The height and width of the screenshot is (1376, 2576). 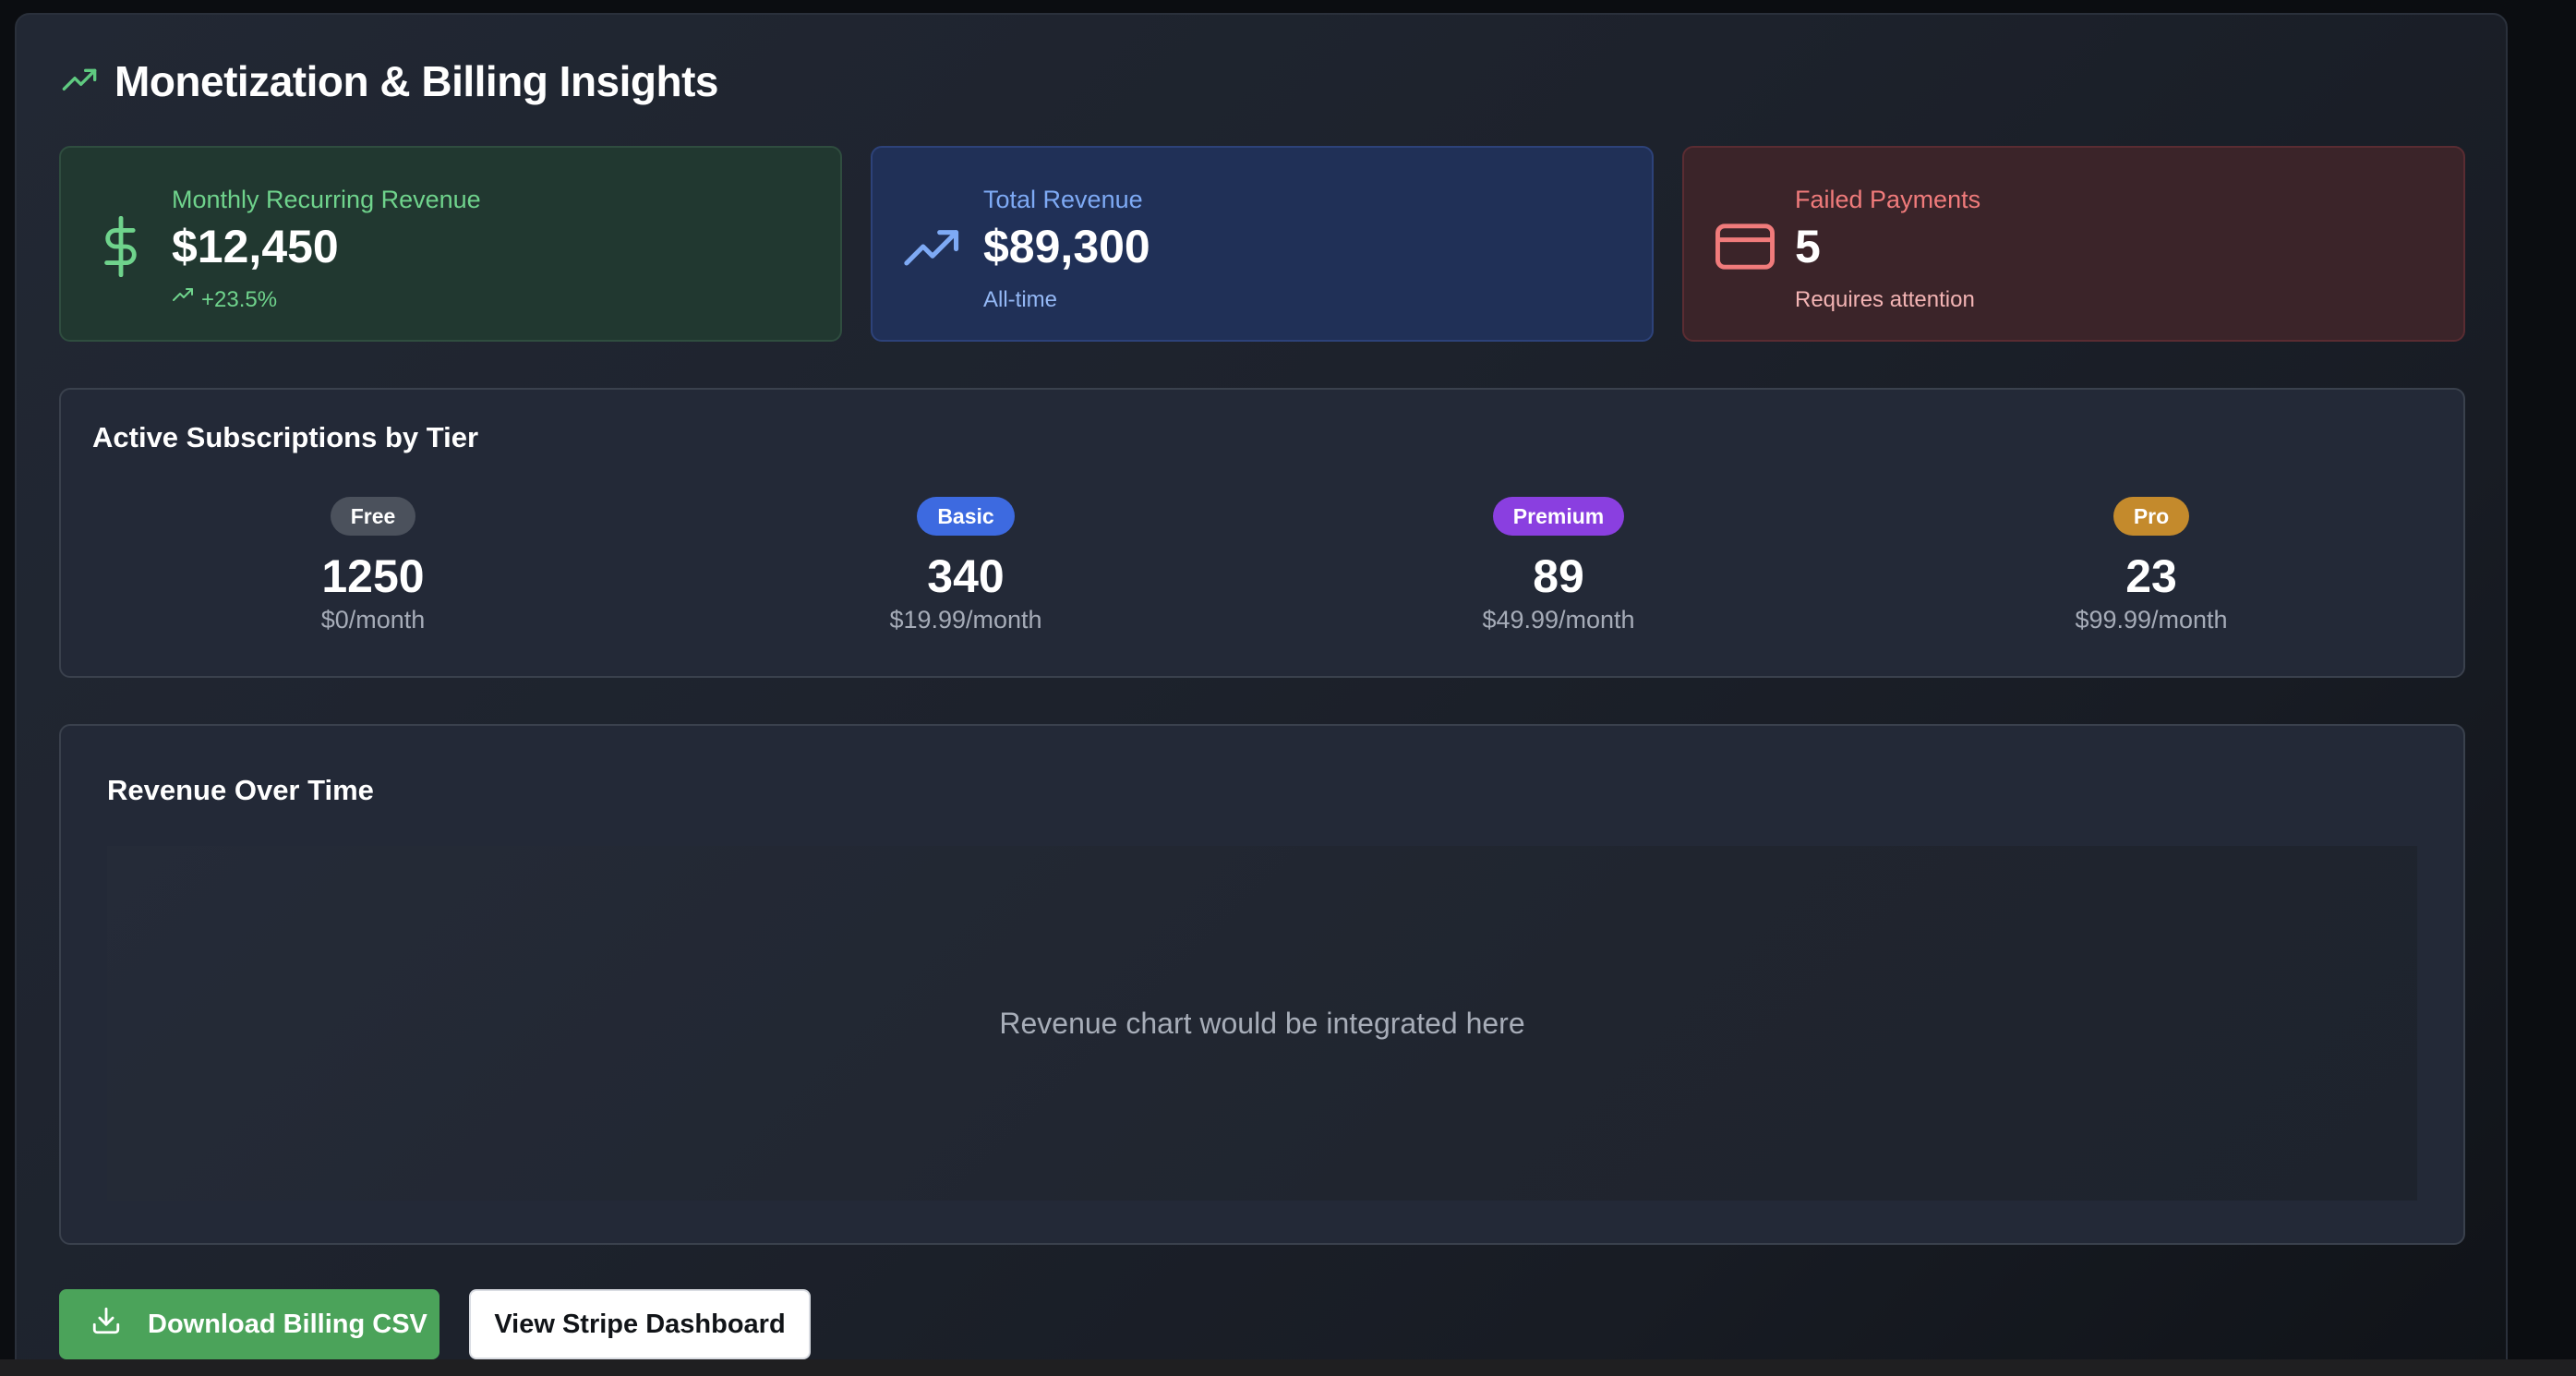 I want to click on total-revenue-card: Total Revenue $89,300 All-time, so click(x=1262, y=244).